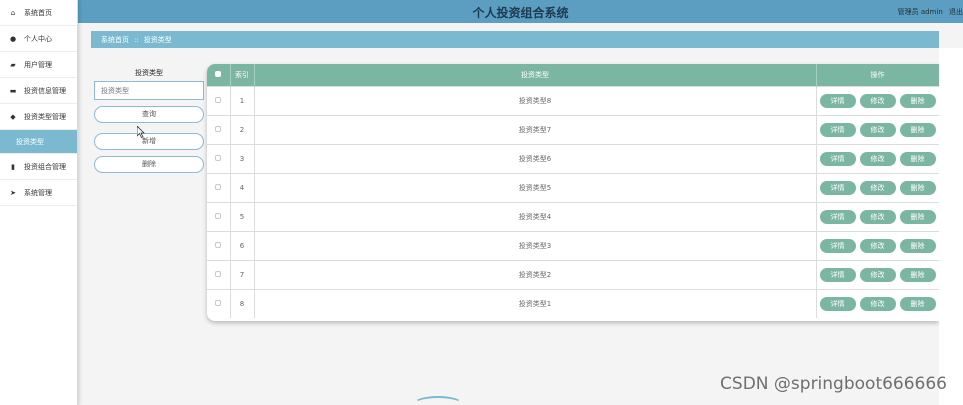 Image resolution: width=963 pixels, height=405 pixels. I want to click on sidebar-item-users: ▰ 用户管理, so click(38, 65).